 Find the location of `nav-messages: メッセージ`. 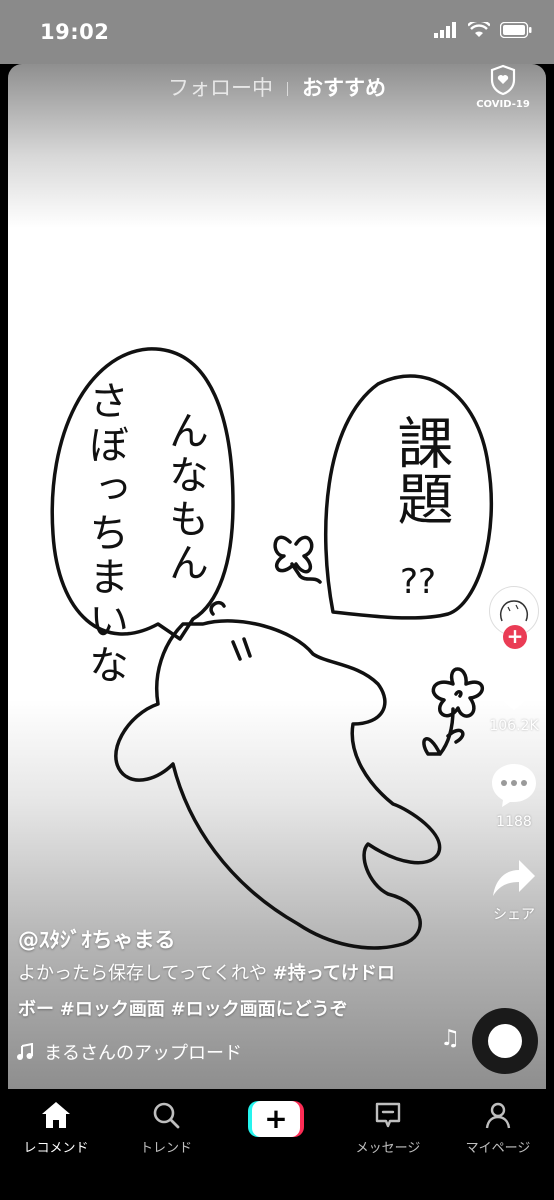

nav-messages: メッセージ is located at coordinates (388, 1128).